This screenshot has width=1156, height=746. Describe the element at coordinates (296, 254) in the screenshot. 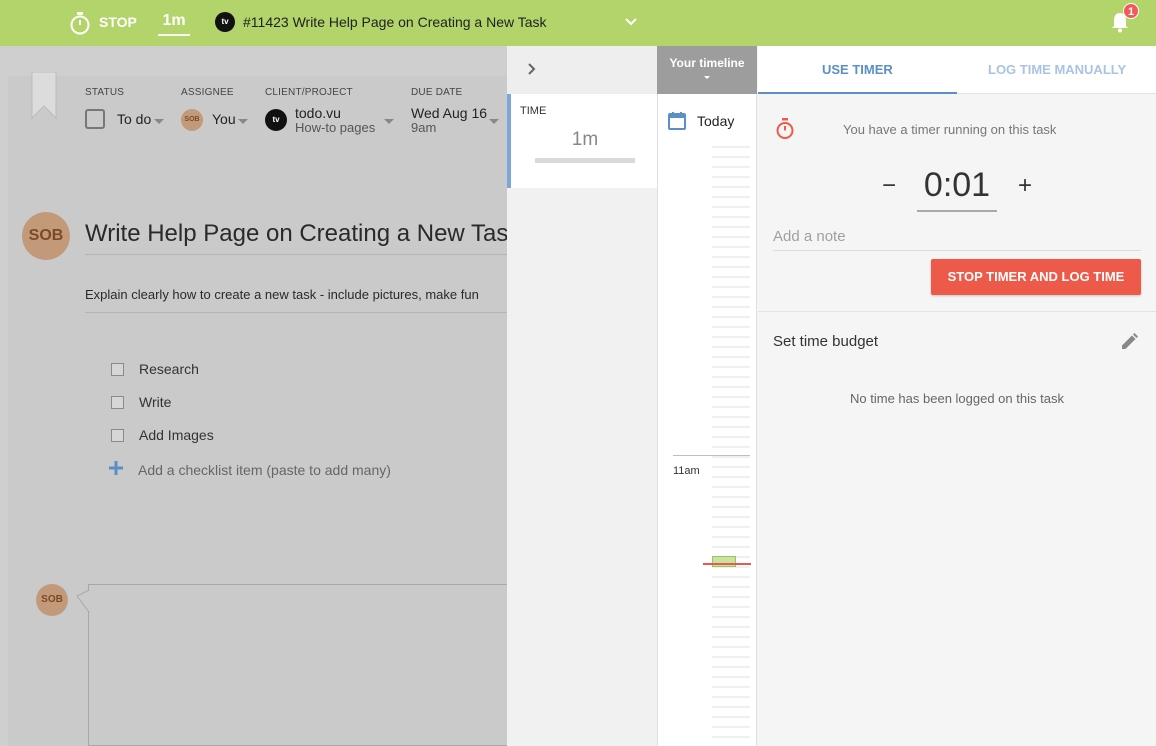

I see `title-divider` at that location.